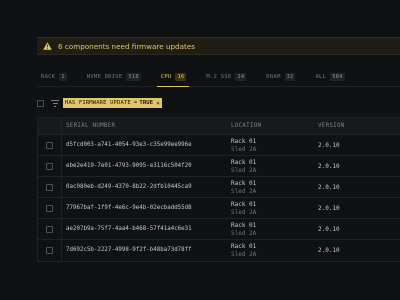 The image size is (400, 300). I want to click on close-icon: ×, so click(158, 103).